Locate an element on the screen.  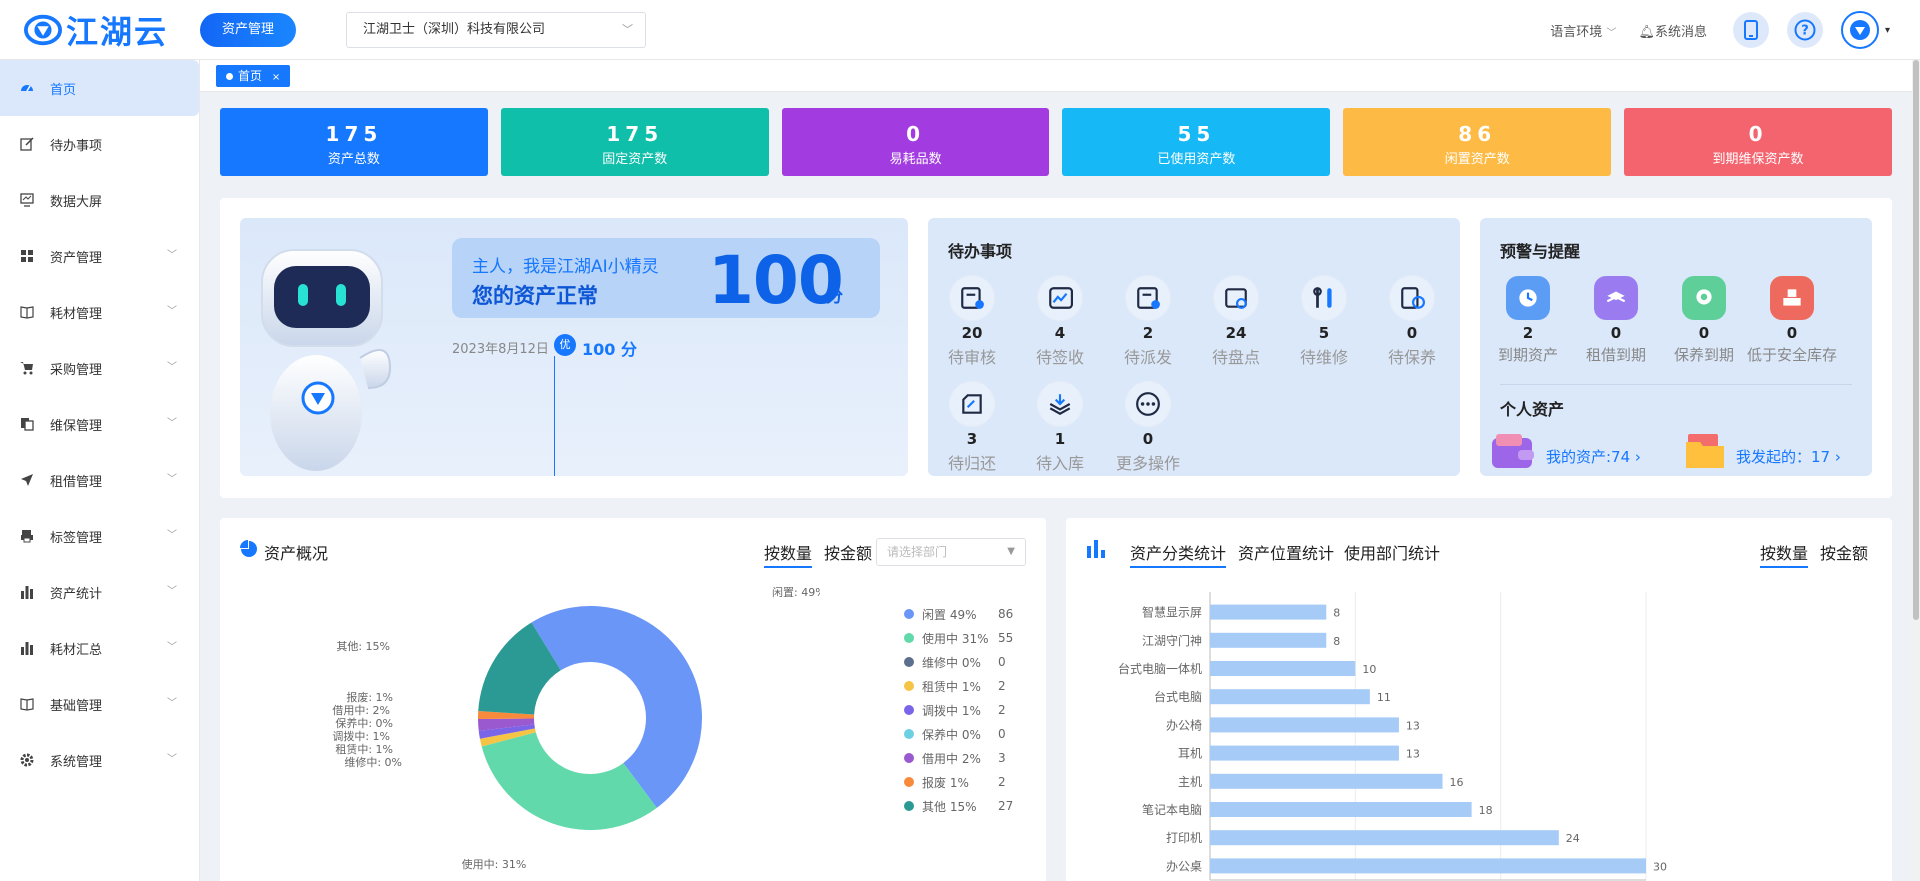
more-icon is located at coordinates (1148, 404).